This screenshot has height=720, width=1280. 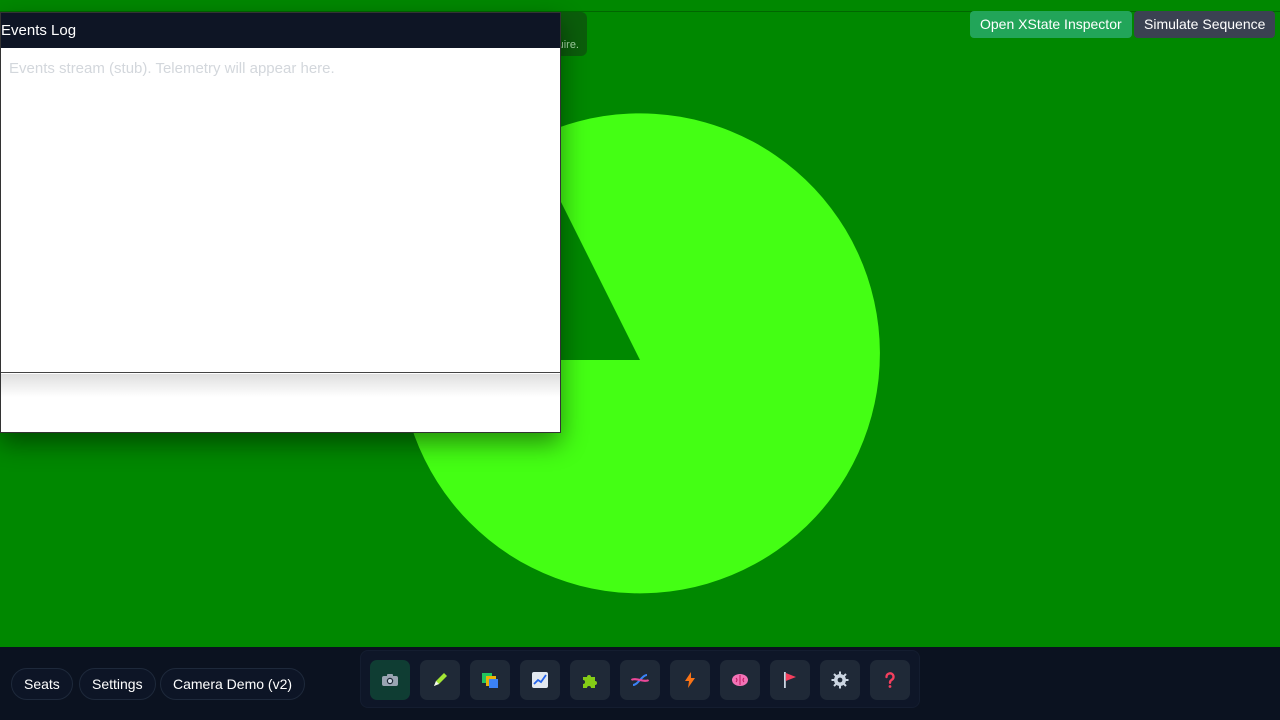 I want to click on gear-icon, so click(x=840, y=680).